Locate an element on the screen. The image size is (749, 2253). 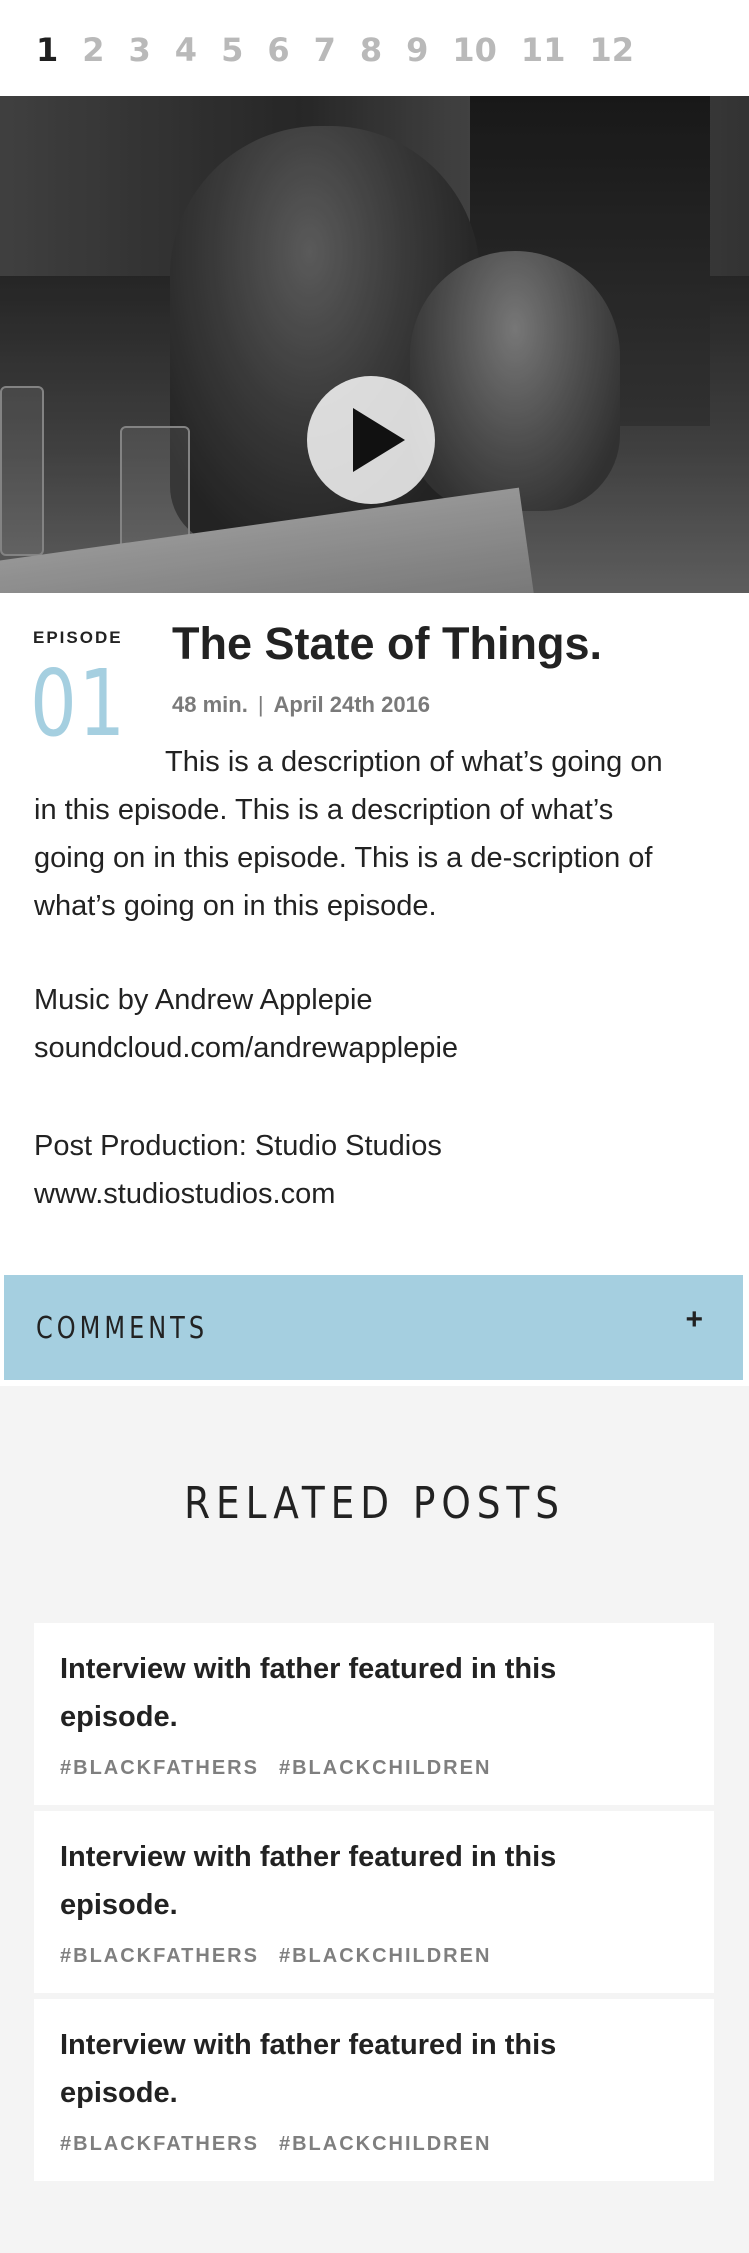
page-link-9: 9 is located at coordinates (417, 50).